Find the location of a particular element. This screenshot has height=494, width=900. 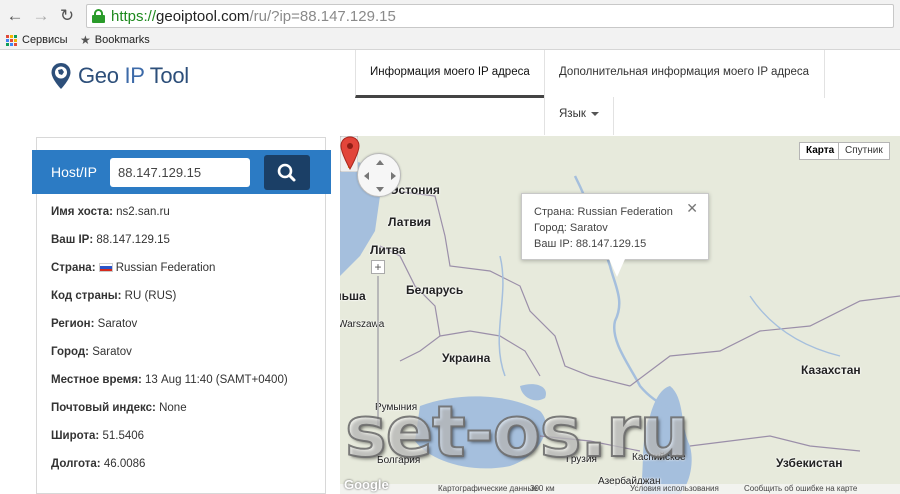

search-icon is located at coordinates (286, 172).